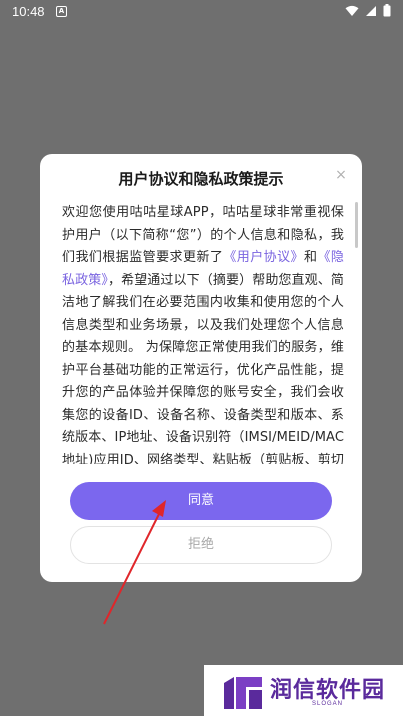 This screenshot has height=716, width=403. I want to click on close-icon: ×, so click(341, 175).